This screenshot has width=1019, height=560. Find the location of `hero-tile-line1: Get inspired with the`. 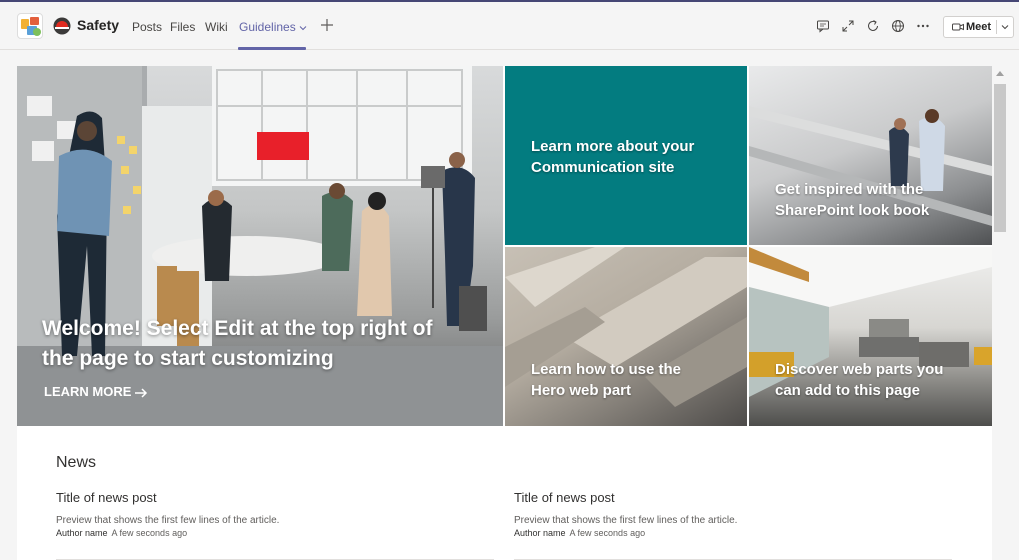

hero-tile-line1: Get inspired with the is located at coordinates (849, 189).